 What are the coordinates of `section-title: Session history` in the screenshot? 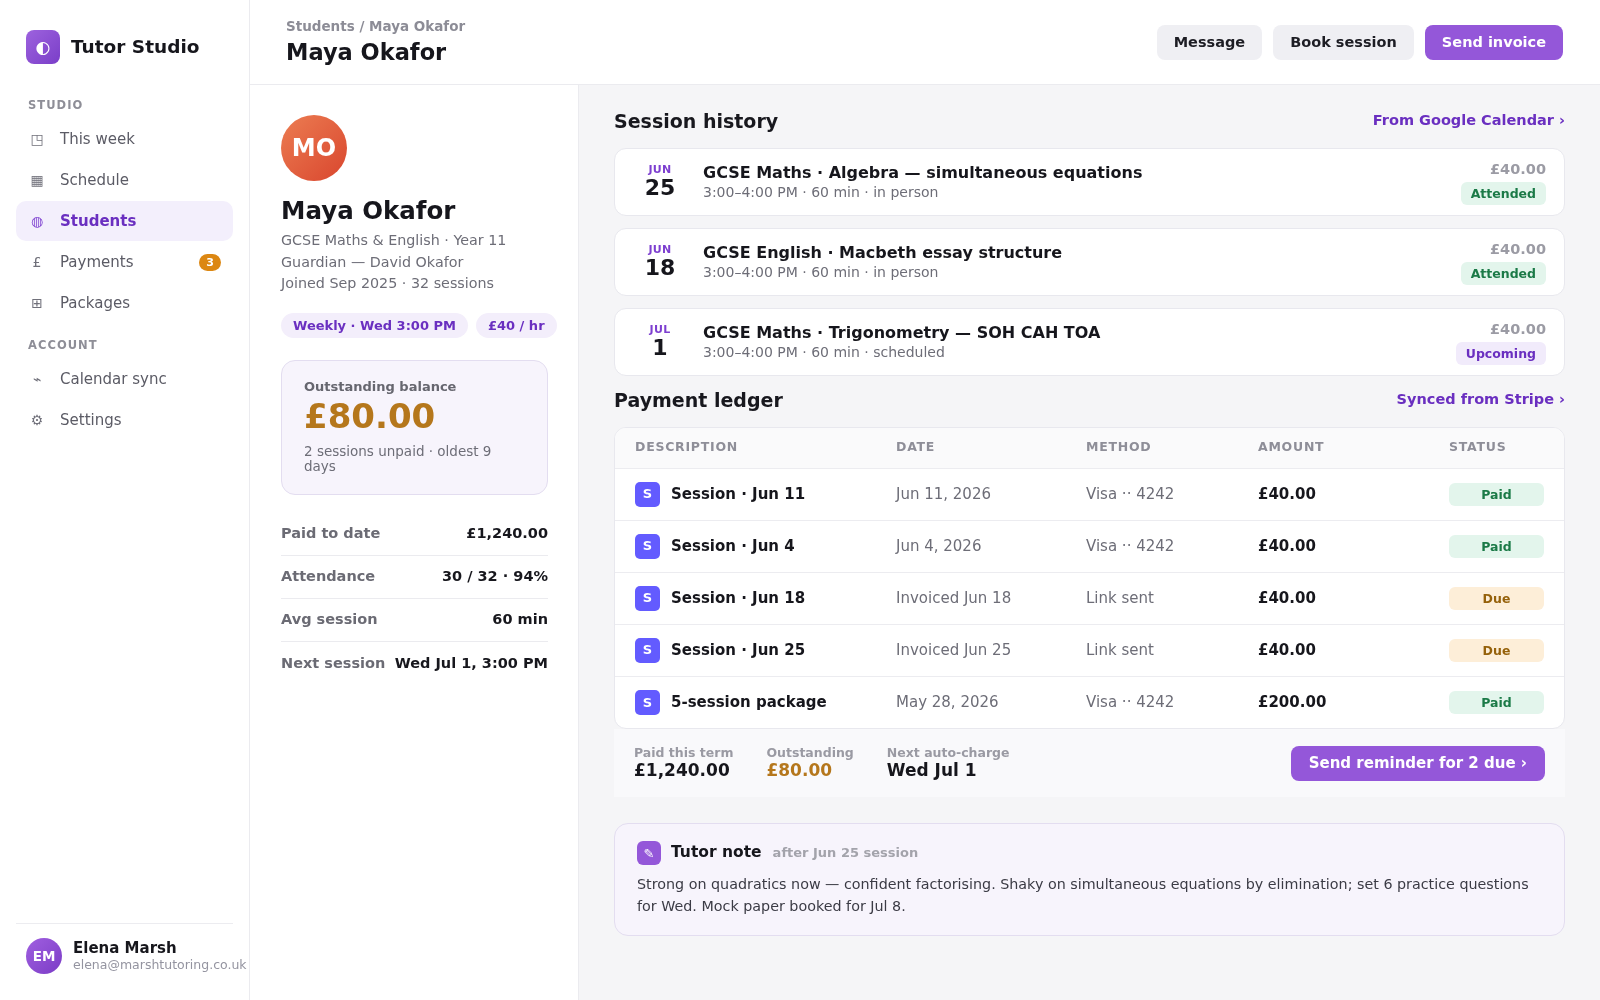 It's located at (696, 121).